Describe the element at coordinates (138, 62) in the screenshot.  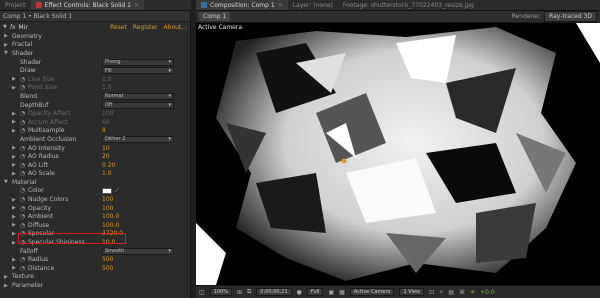
I see `property-dropdown: Phong ▾` at that location.